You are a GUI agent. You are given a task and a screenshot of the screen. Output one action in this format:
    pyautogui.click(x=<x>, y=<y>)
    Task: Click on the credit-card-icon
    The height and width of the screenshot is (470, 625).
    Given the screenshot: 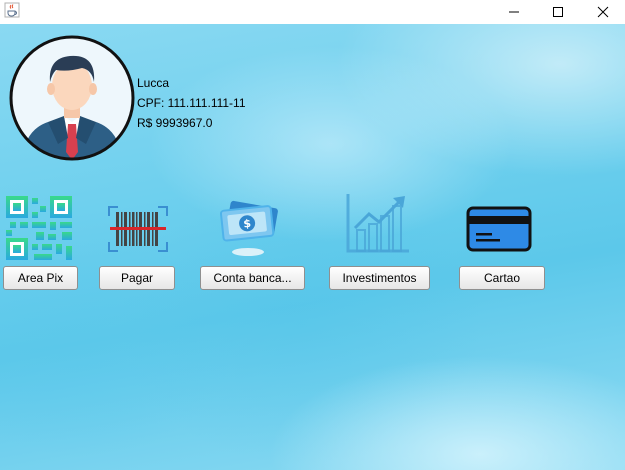 What is the action you would take?
    pyautogui.click(x=499, y=229)
    